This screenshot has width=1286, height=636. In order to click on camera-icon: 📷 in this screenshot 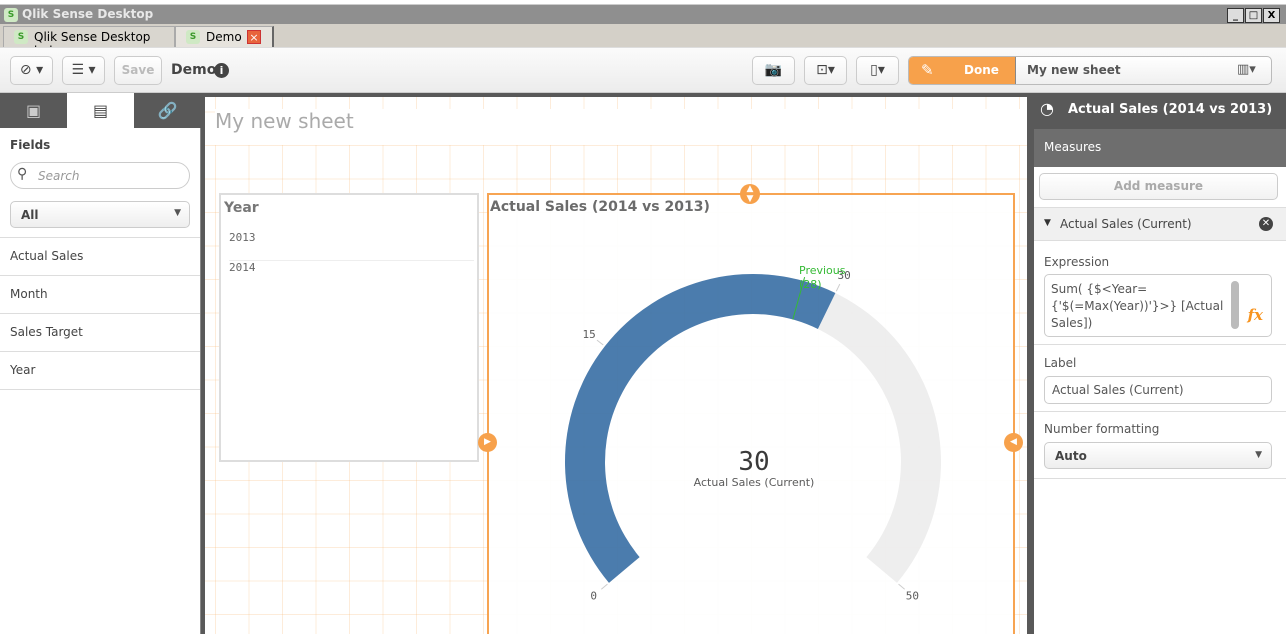, I will do `click(773, 70)`.